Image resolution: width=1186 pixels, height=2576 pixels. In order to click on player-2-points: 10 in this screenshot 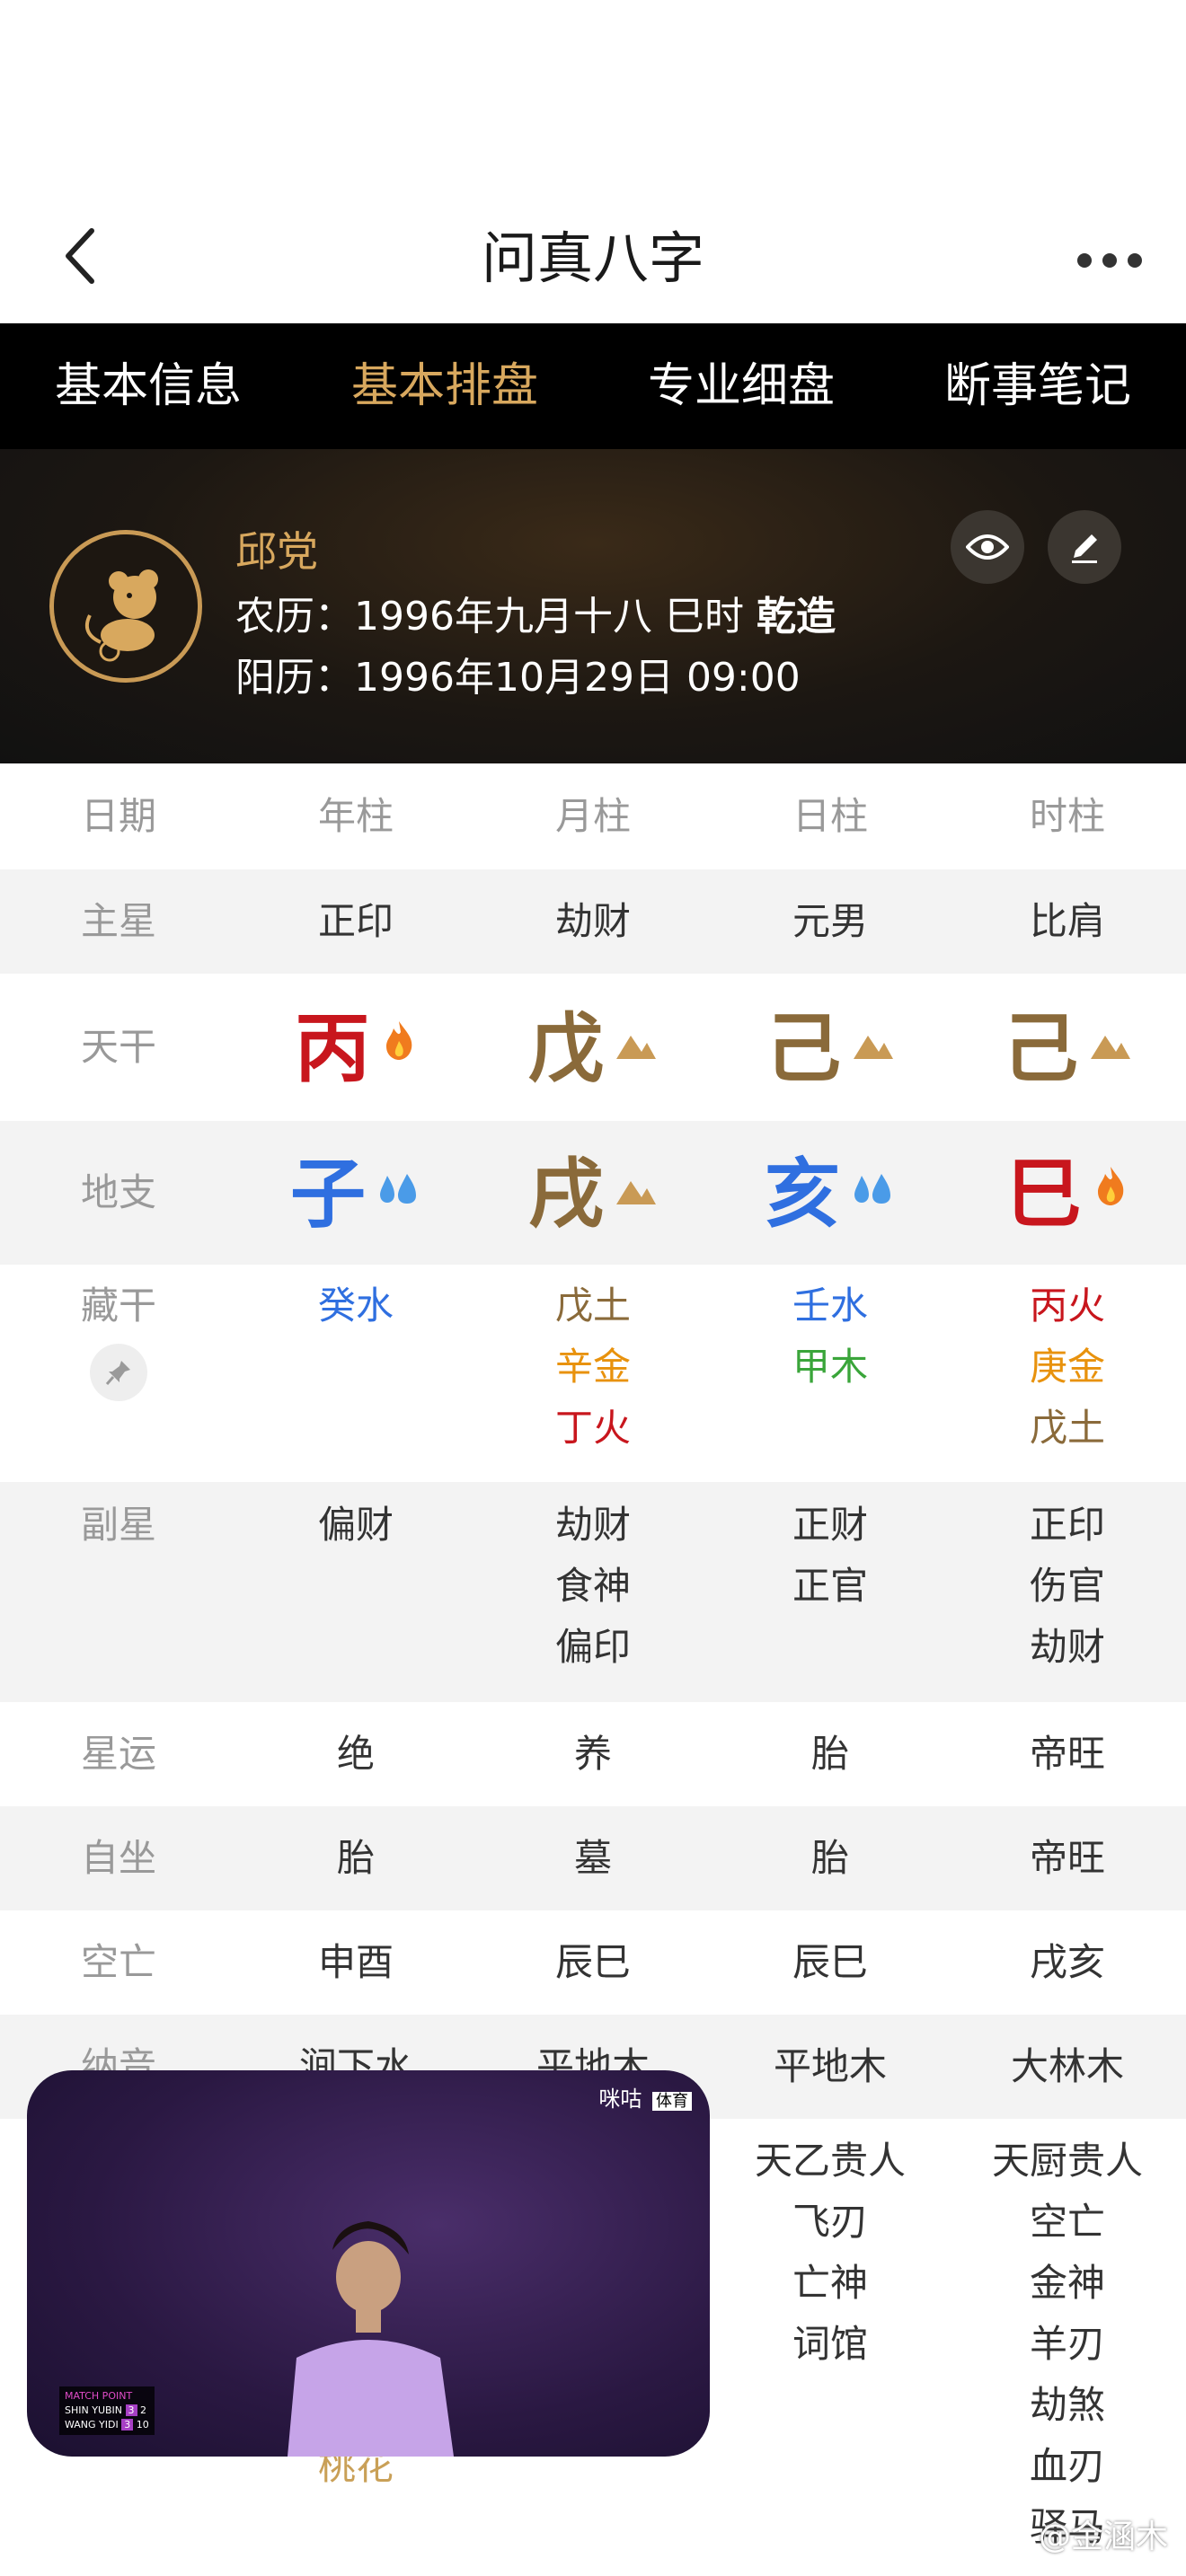, I will do `click(142, 2424)`.